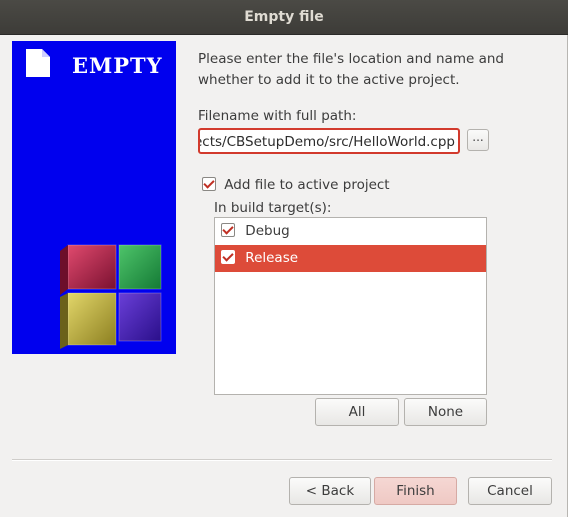 The width and height of the screenshot is (568, 517). I want to click on build-target-release: Release, so click(350, 258).